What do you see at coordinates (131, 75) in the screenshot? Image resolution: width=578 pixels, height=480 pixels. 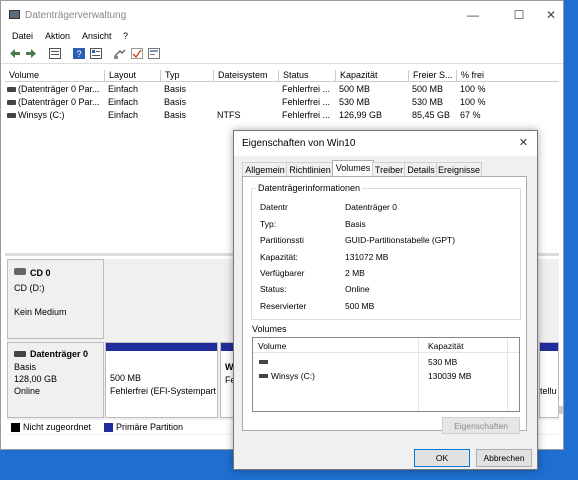 I see `col-layout: Layout` at bounding box center [131, 75].